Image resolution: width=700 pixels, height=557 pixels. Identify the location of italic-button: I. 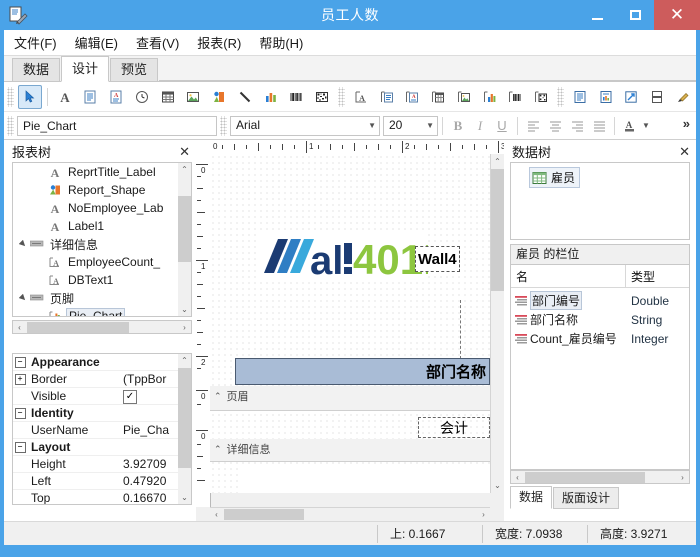
(480, 126).